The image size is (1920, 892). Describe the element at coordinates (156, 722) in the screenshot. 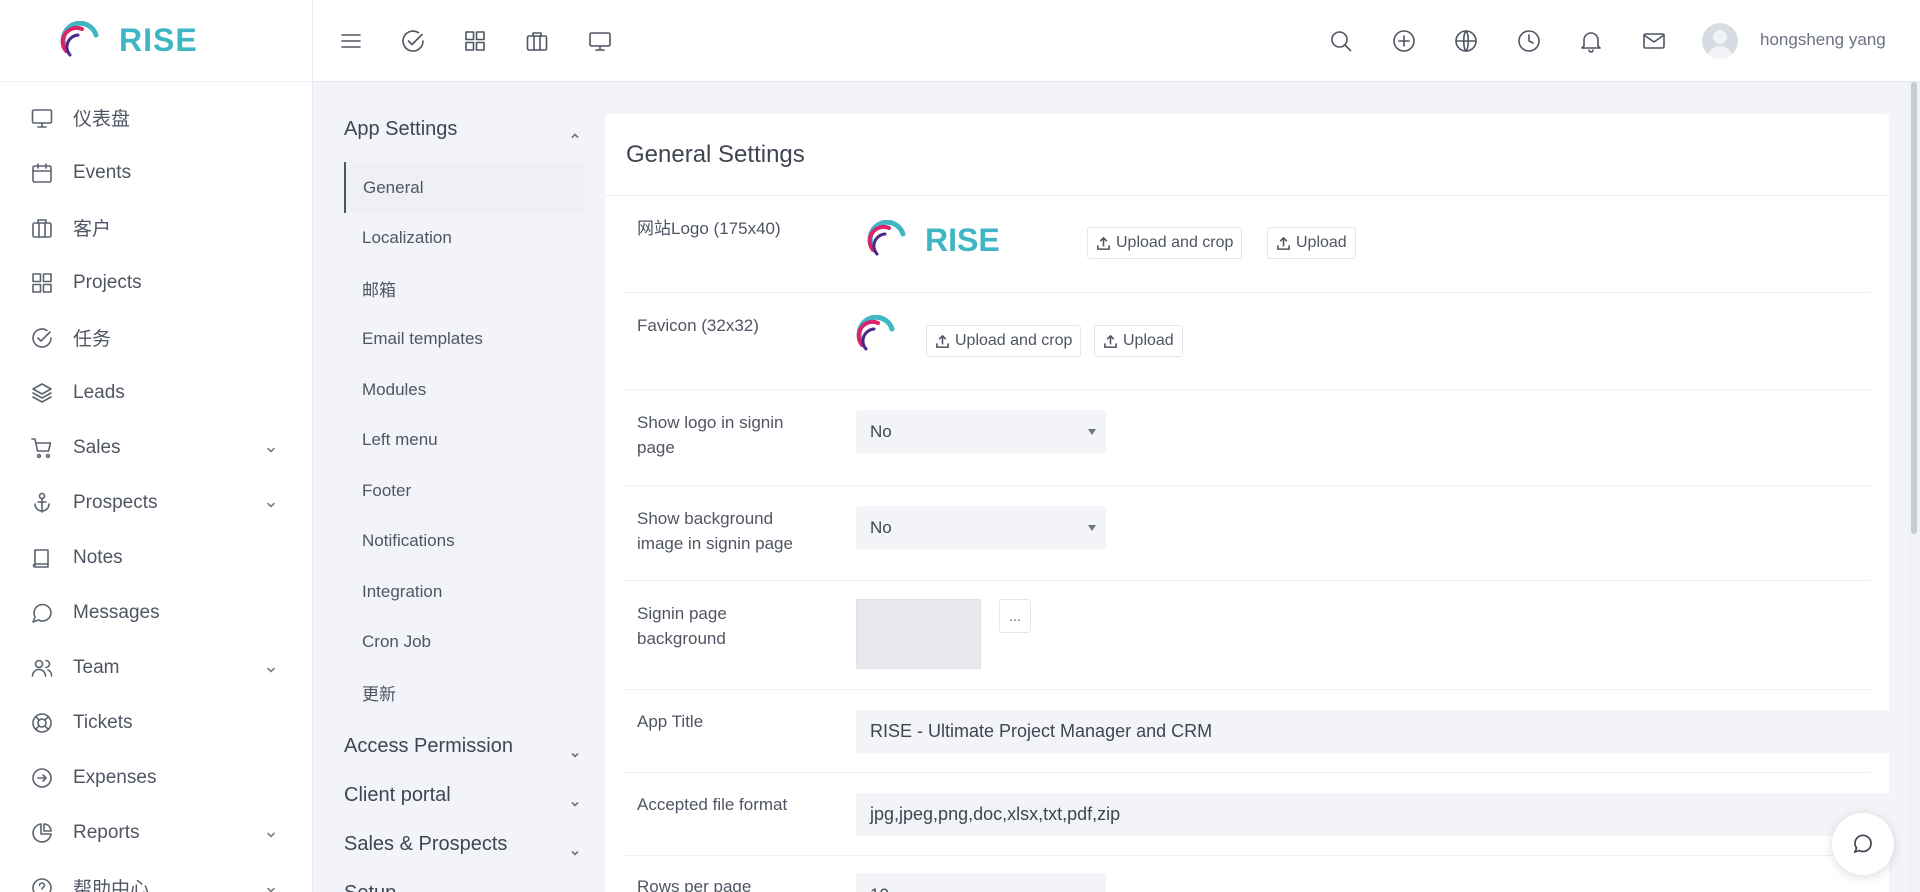

I see `sidebar-item-tickets: Tickets` at that location.